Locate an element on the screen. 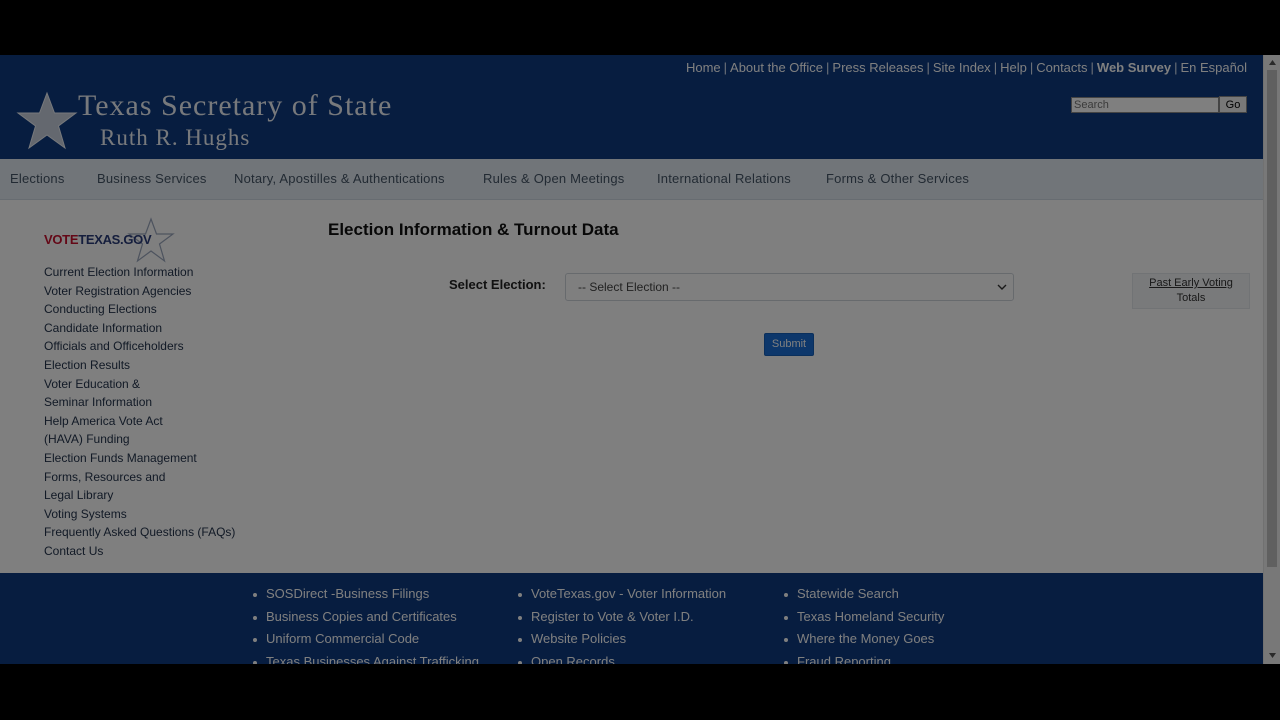 Image resolution: width=1280 pixels, height=720 pixels. search-input is located at coordinates (1145, 105).